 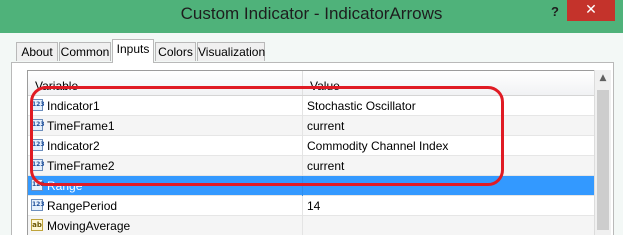 I want to click on column-divider, so click(x=302, y=83).